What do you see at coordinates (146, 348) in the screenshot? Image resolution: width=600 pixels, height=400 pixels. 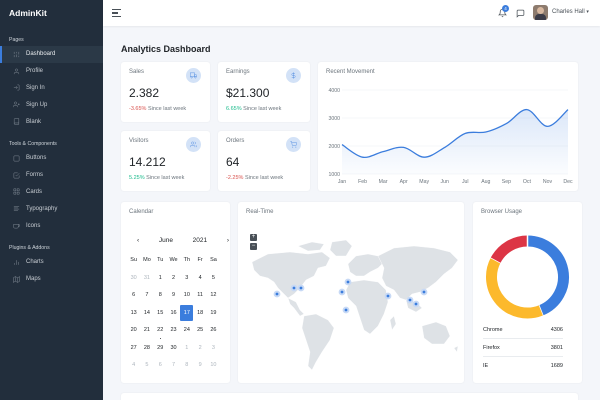 I see `calendar-day: 28` at bounding box center [146, 348].